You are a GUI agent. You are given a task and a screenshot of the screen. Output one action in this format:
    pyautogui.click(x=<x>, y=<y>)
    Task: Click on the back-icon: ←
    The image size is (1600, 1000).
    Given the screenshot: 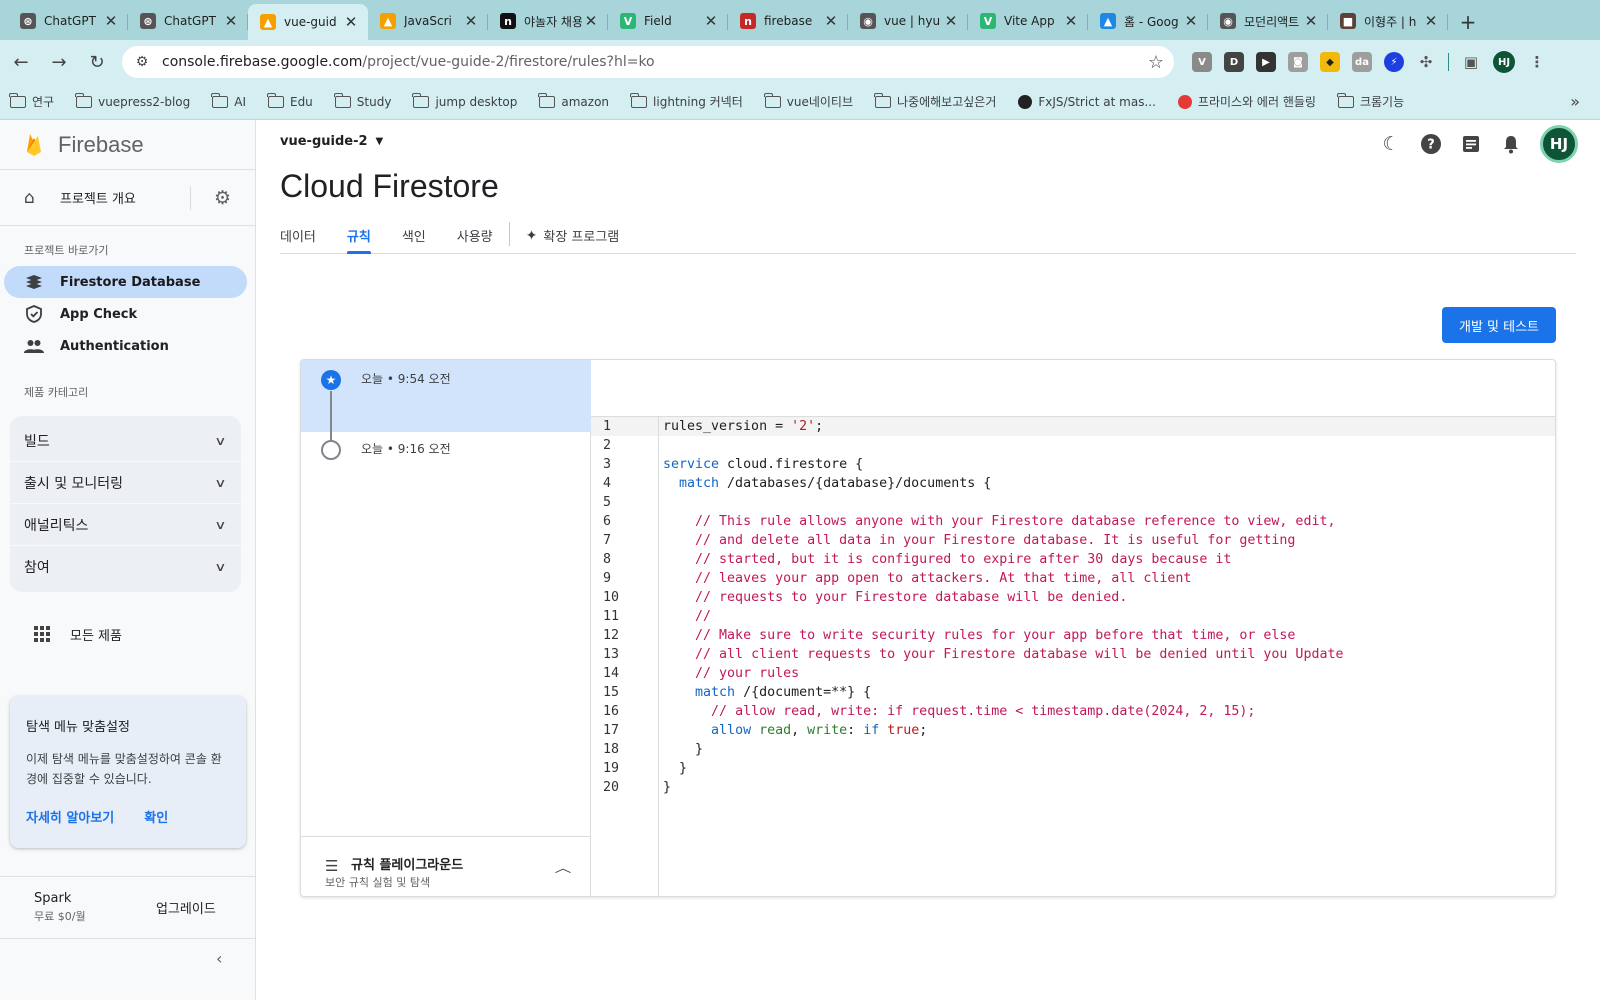 What is the action you would take?
    pyautogui.click(x=21, y=62)
    